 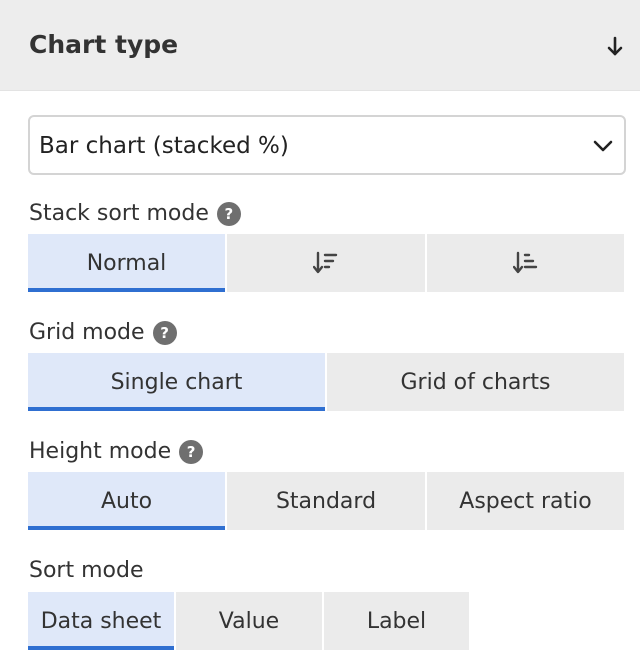 I want to click on grid-mode-grid-label: Grid of charts, so click(x=475, y=382).